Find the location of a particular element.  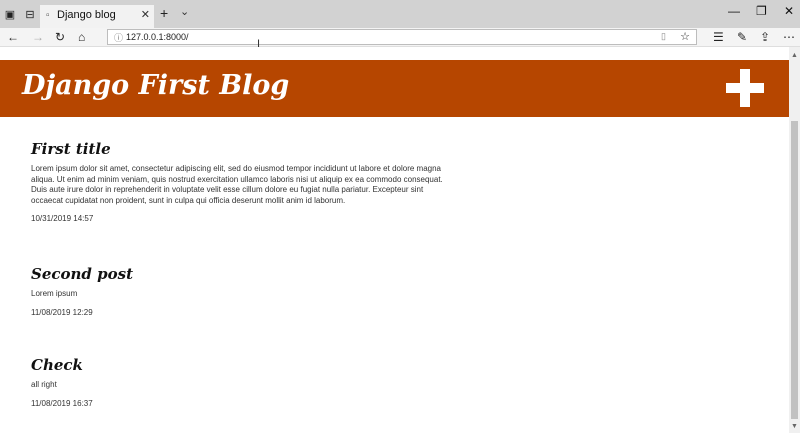

post-date: 10/31/2019 14:57 is located at coordinates (62, 219).